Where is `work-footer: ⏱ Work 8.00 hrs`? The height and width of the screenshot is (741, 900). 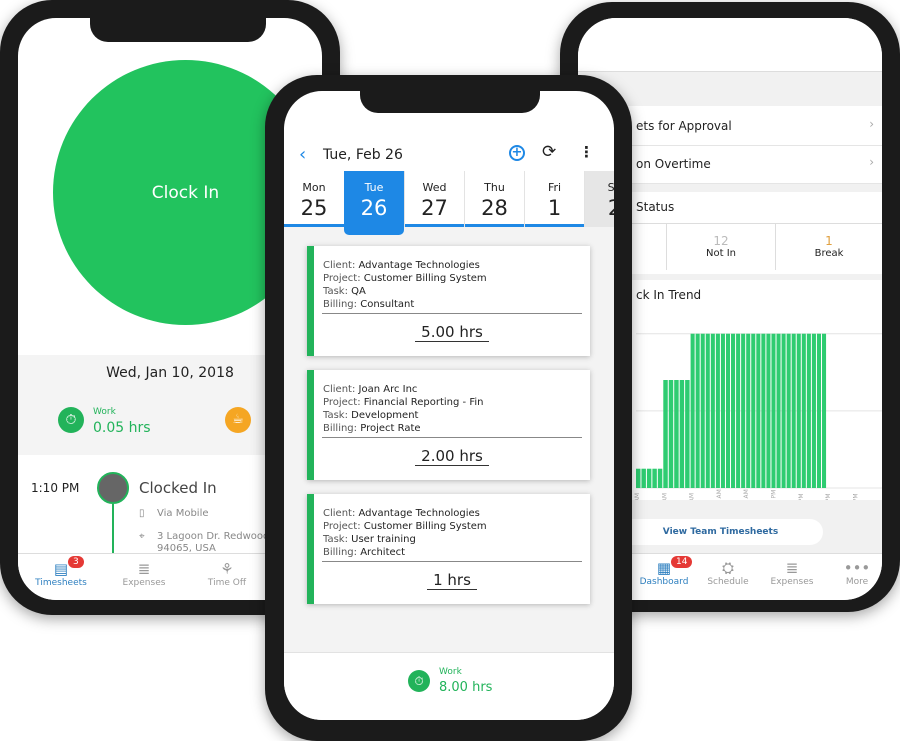 work-footer: ⏱ Work 8.00 hrs is located at coordinates (449, 686).